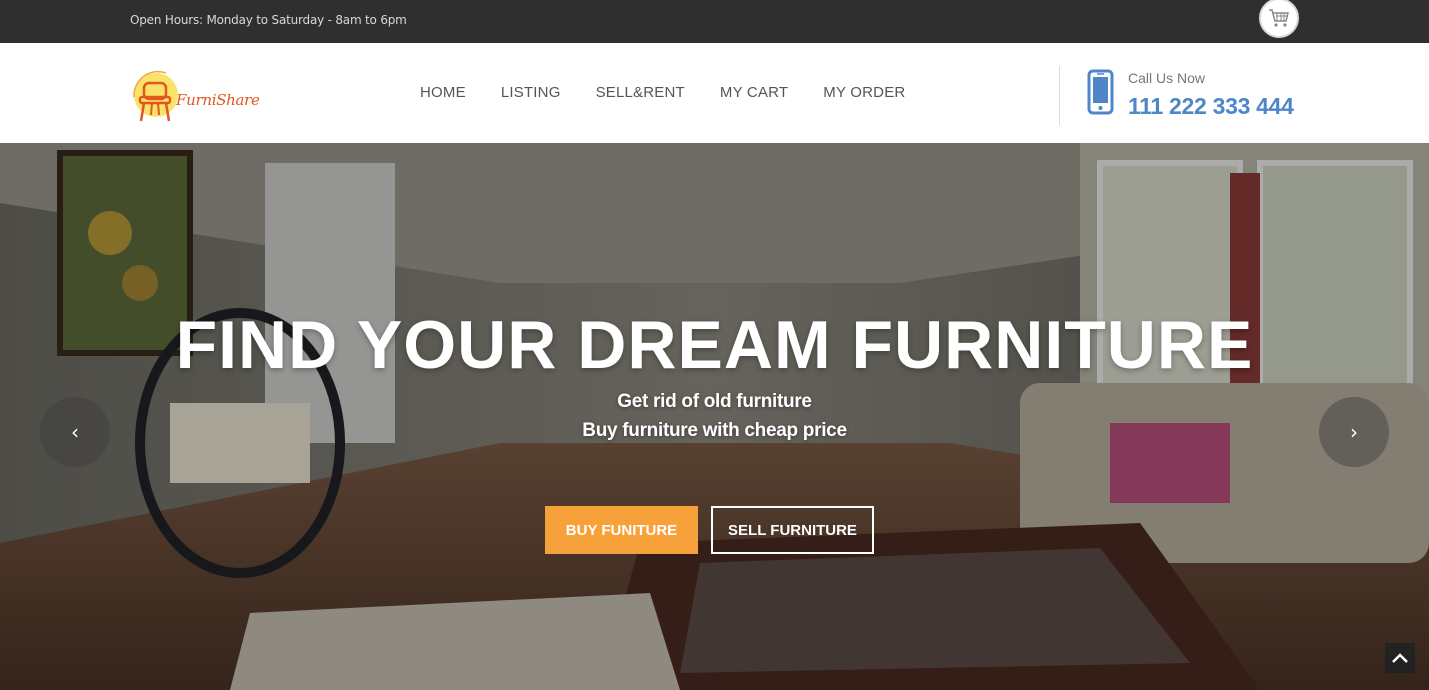 The image size is (1429, 690). What do you see at coordinates (531, 92) in the screenshot?
I see `nav-listing: LISTING` at bounding box center [531, 92].